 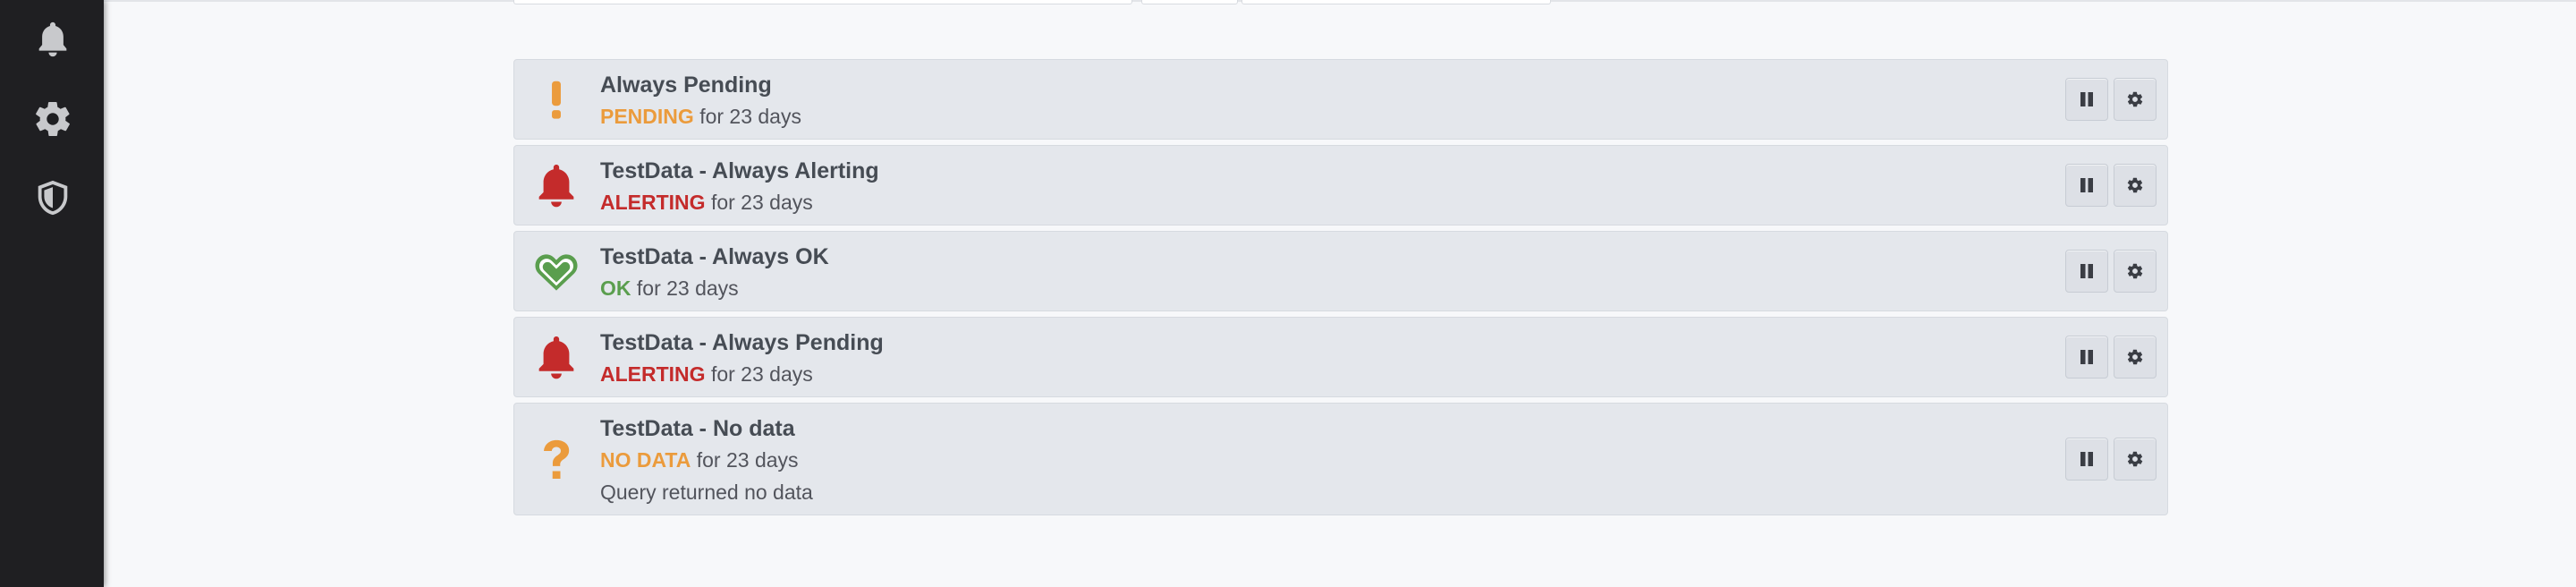 What do you see at coordinates (52, 293) in the screenshot?
I see `sidebar` at bounding box center [52, 293].